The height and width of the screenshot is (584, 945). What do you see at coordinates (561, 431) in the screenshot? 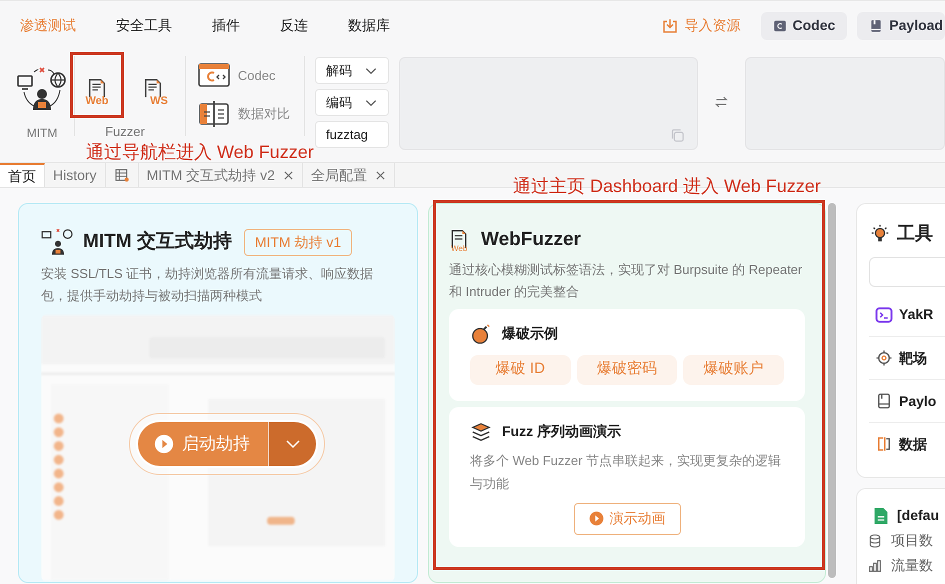
I see `section-title: Fuzz 序列动画演示` at bounding box center [561, 431].